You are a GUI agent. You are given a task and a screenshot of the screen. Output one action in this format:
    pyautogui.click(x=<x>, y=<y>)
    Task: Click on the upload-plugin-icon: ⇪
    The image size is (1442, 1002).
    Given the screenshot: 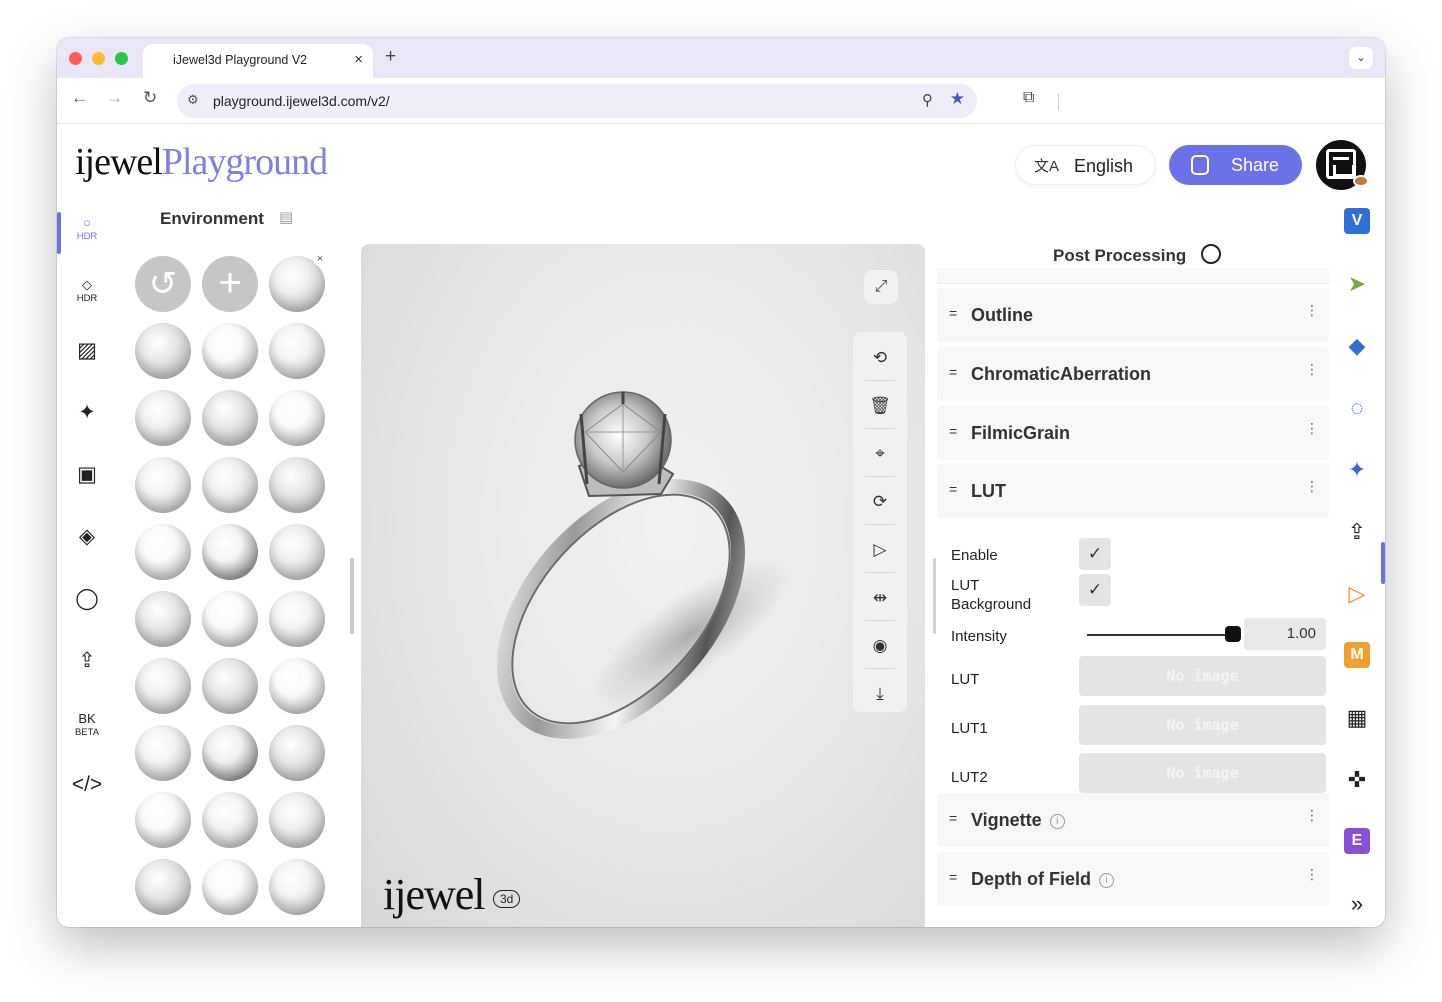 What is the action you would take?
    pyautogui.click(x=1357, y=532)
    